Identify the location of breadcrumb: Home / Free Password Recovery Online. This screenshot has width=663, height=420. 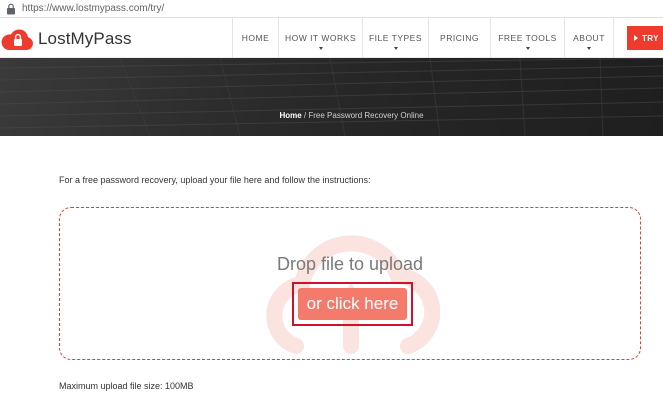
(331, 115).